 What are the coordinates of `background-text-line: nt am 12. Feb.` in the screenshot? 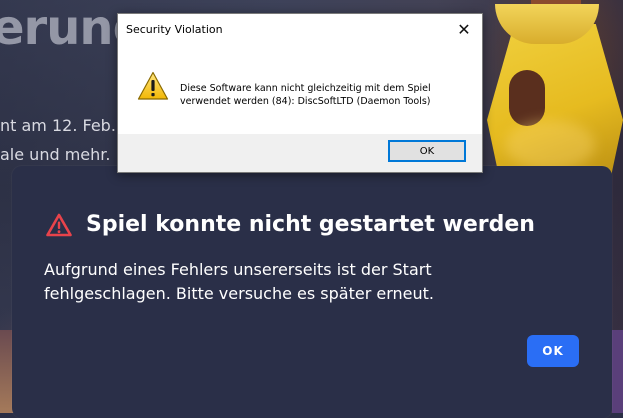 It's located at (58, 125).